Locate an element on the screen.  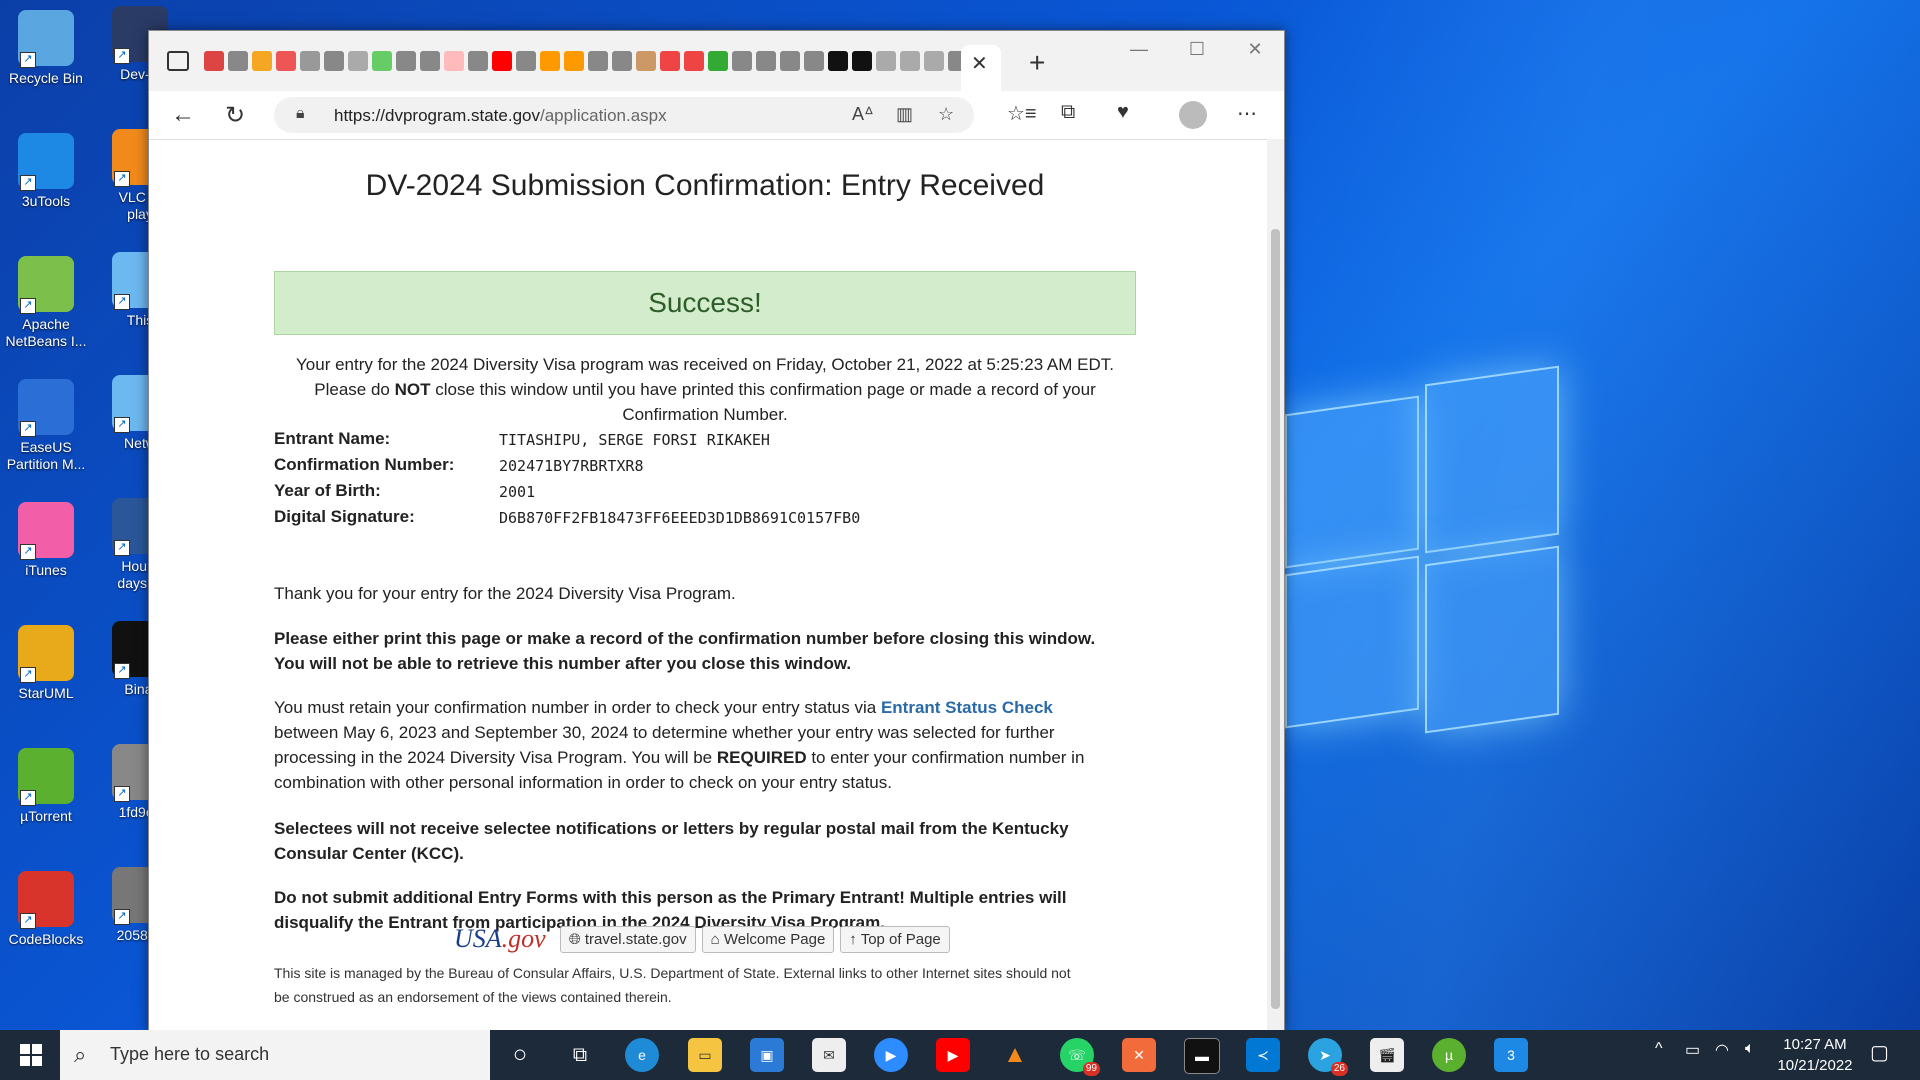
notifications-icon: ▢ is located at coordinates (1879, 1052).